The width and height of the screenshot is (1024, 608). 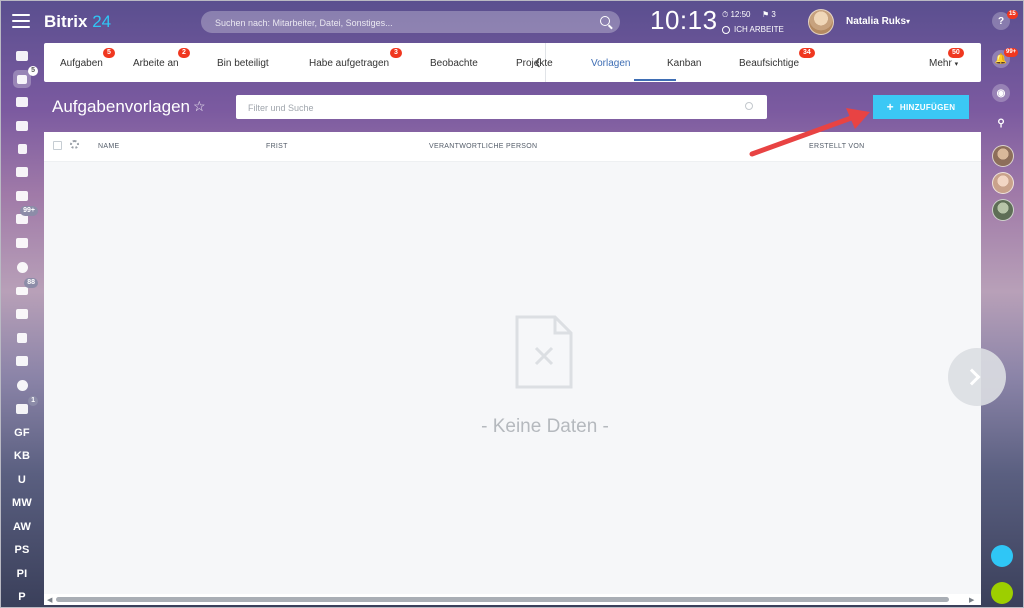 What do you see at coordinates (57, 145) in the screenshot?
I see `select-all-checkbox` at bounding box center [57, 145].